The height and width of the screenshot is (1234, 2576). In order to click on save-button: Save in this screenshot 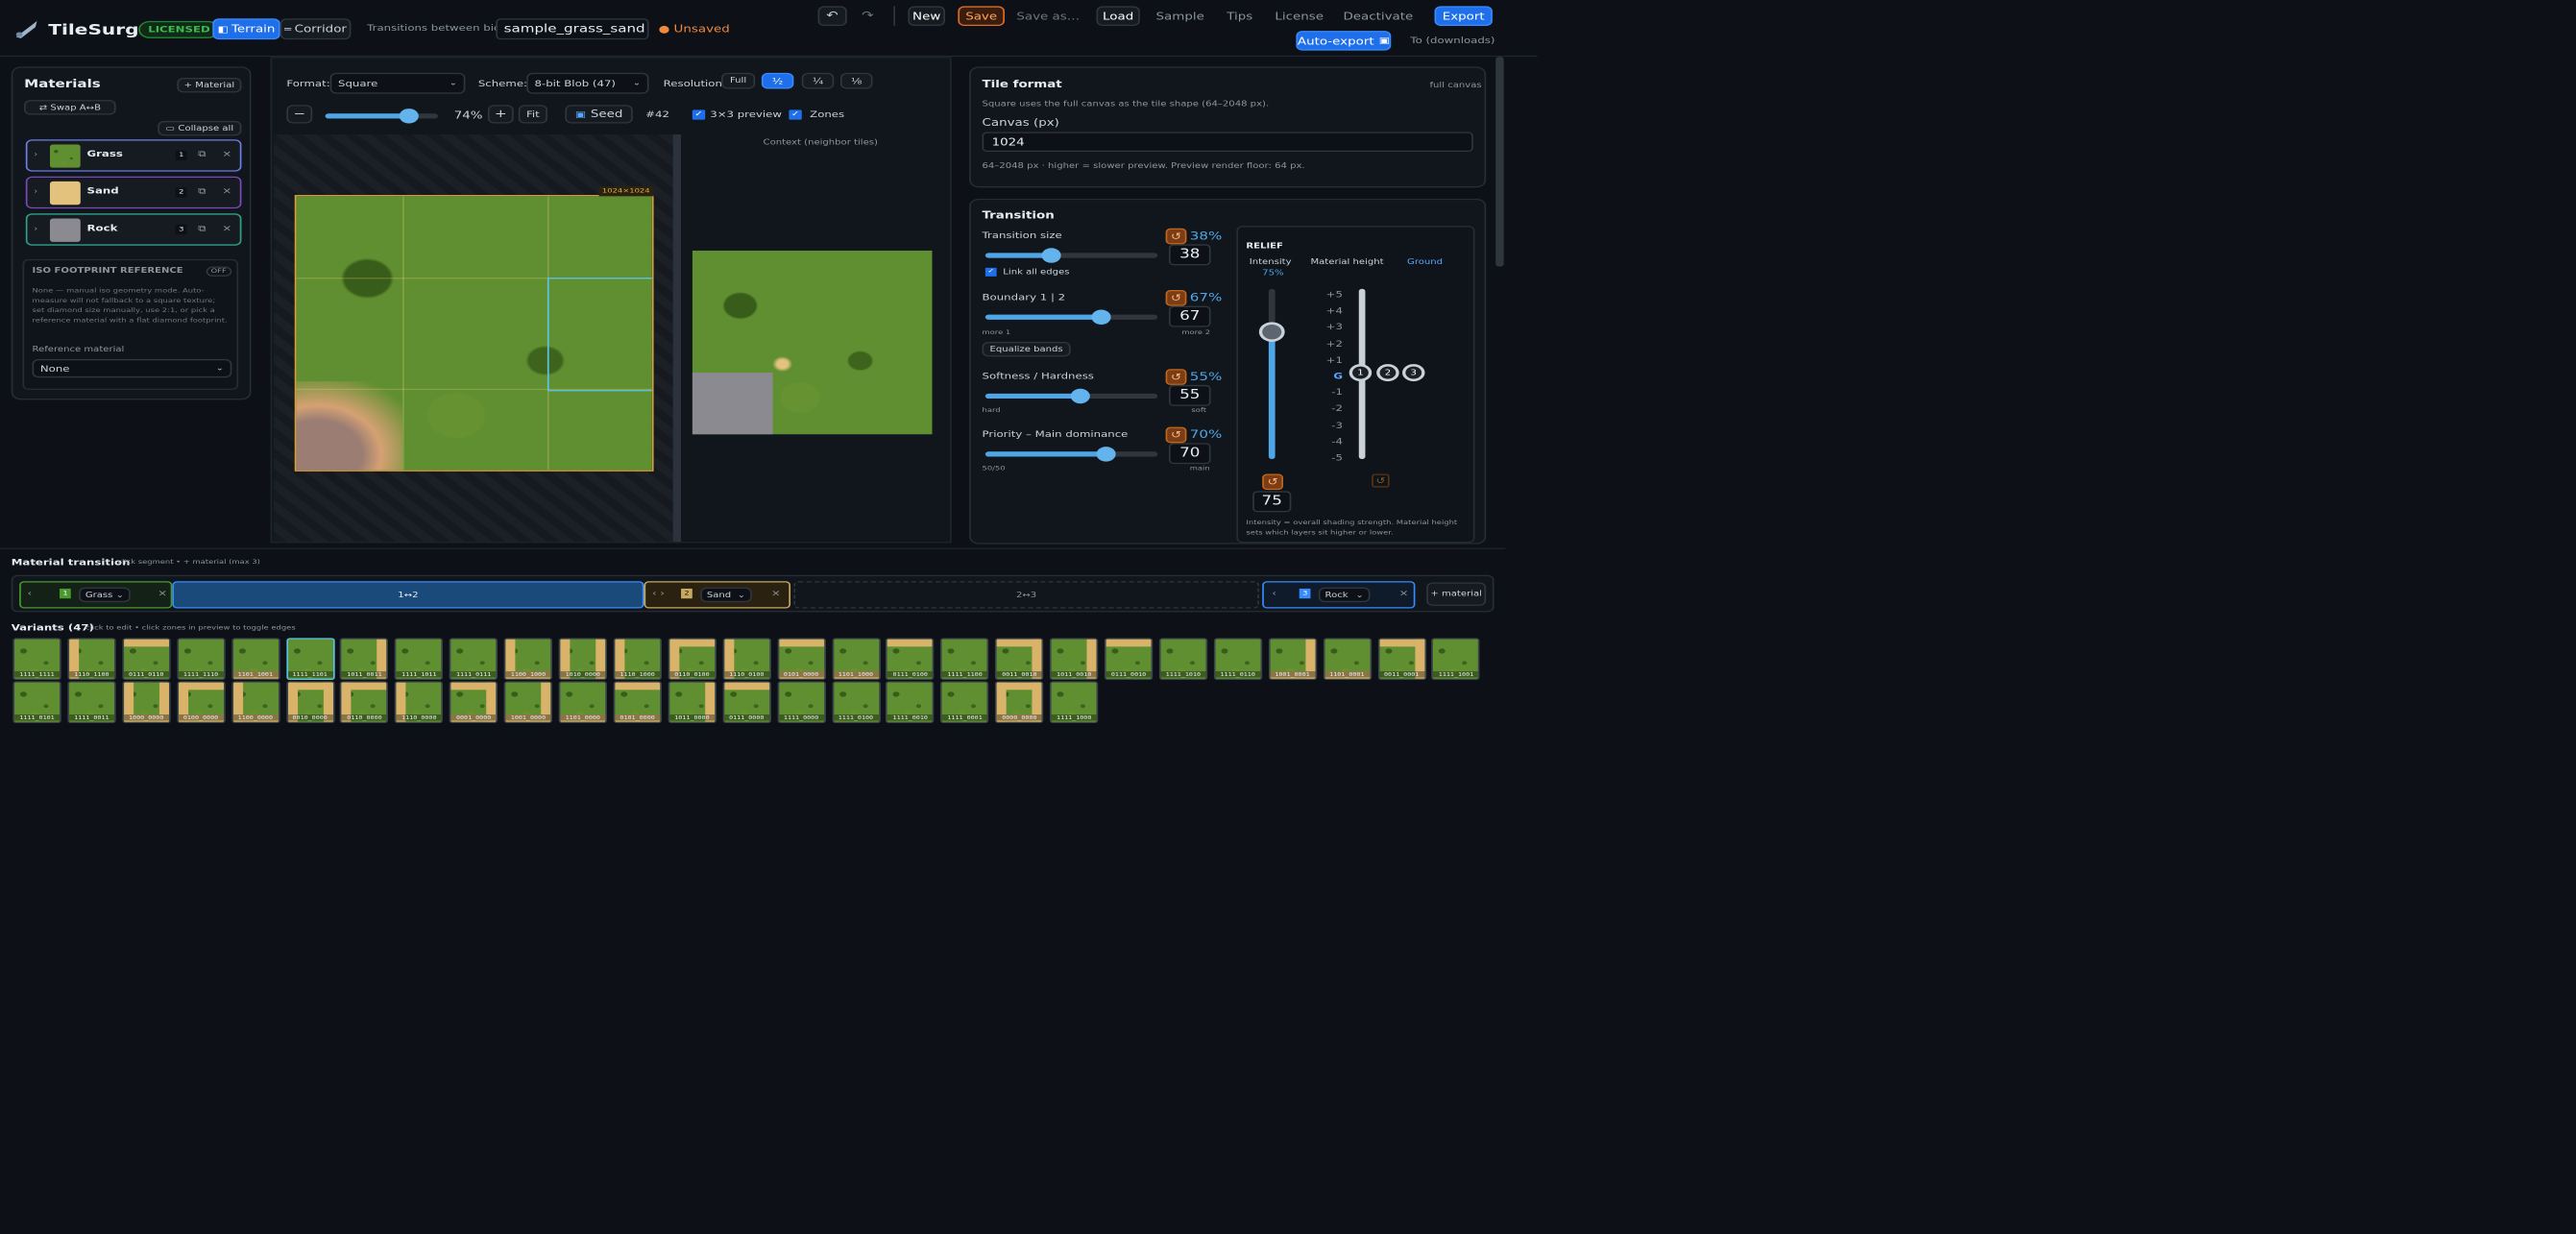, I will do `click(981, 16)`.